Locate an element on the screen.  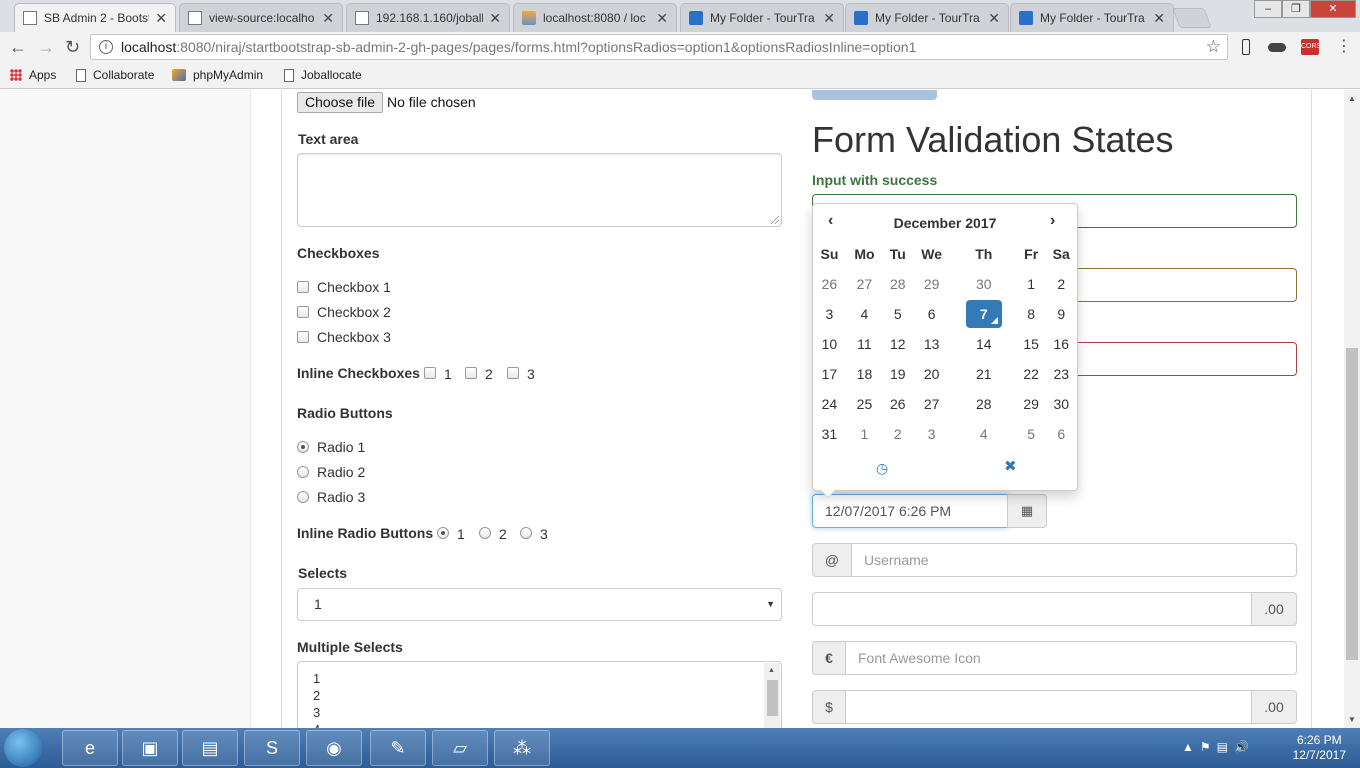
multi-select-scrollbar: ▲ is located at coordinates (772, 695).